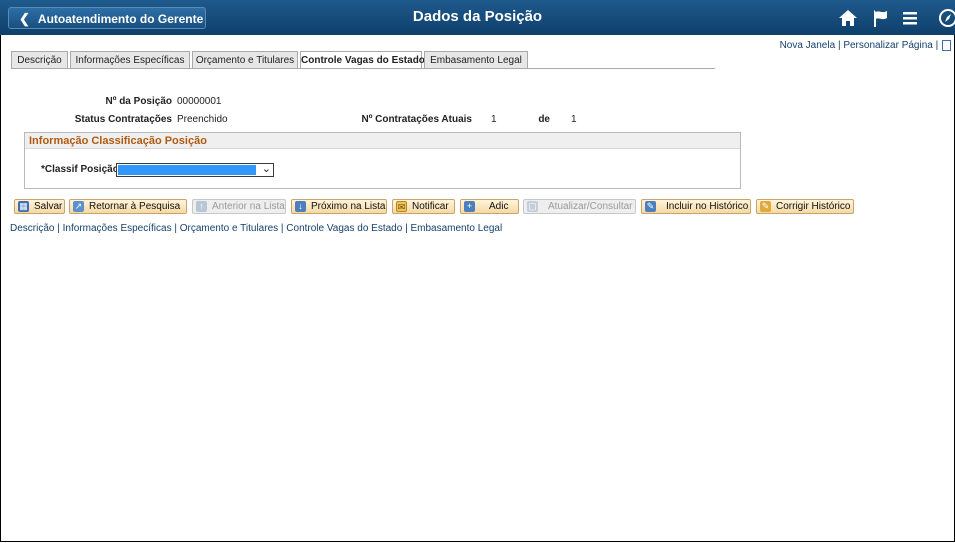 The width and height of the screenshot is (955, 543). What do you see at coordinates (946, 45) in the screenshot?
I see `page-options-icon` at bounding box center [946, 45].